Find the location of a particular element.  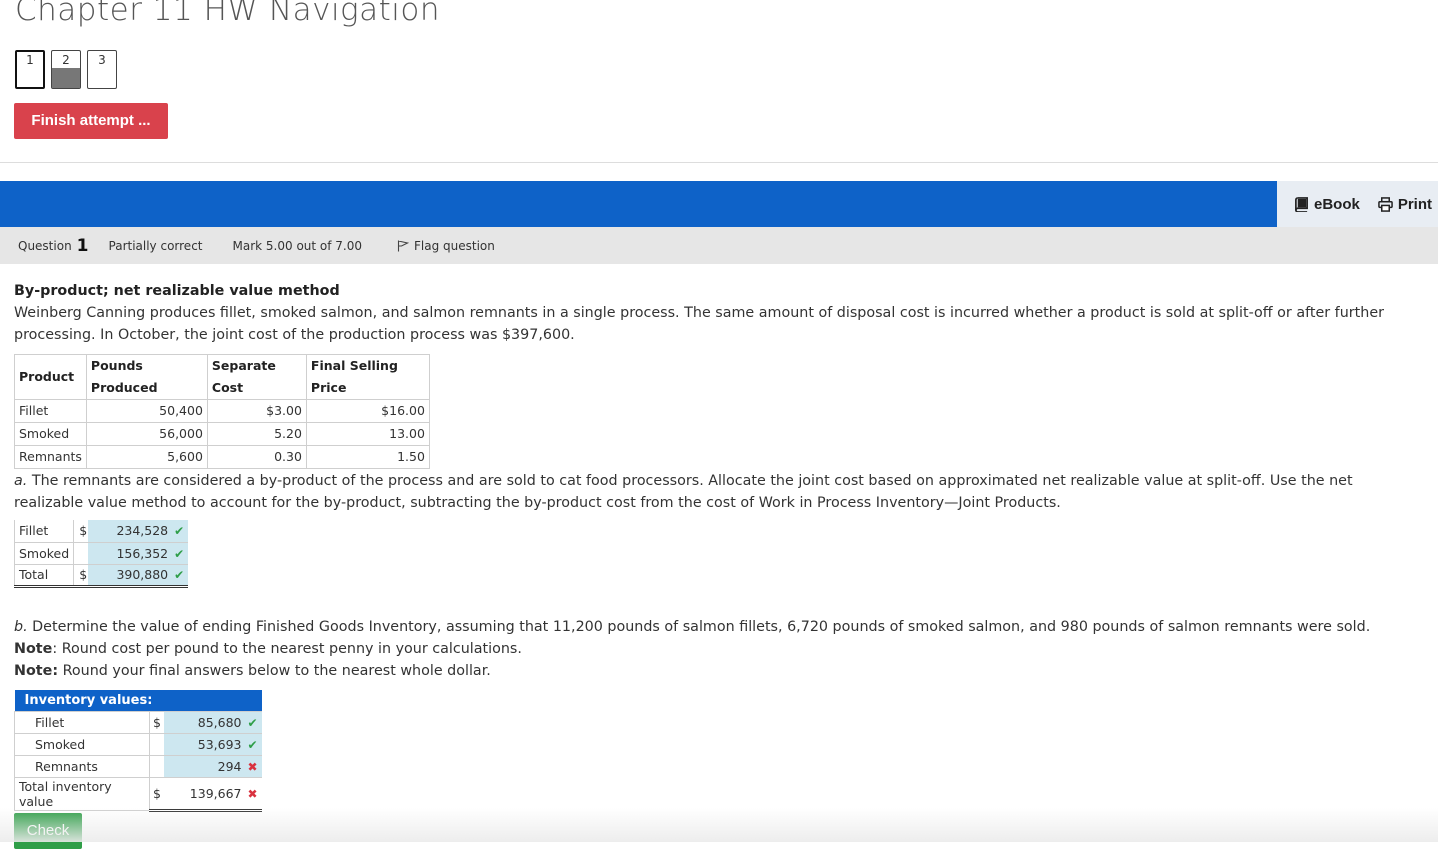

answer-input-total: 390,880 ✔ is located at coordinates (138, 576).